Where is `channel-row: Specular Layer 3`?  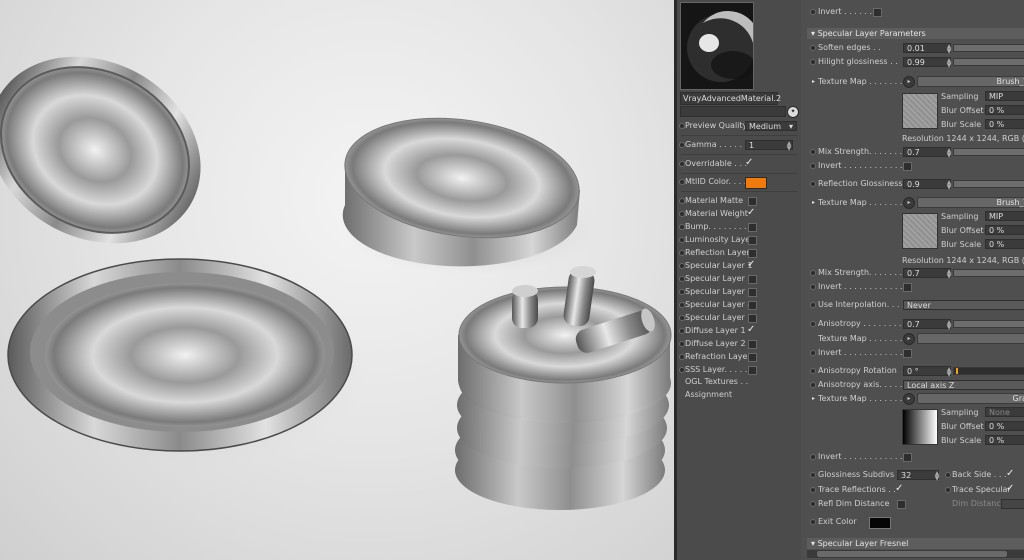
channel-row: Specular Layer 3 is located at coordinates (739, 292).